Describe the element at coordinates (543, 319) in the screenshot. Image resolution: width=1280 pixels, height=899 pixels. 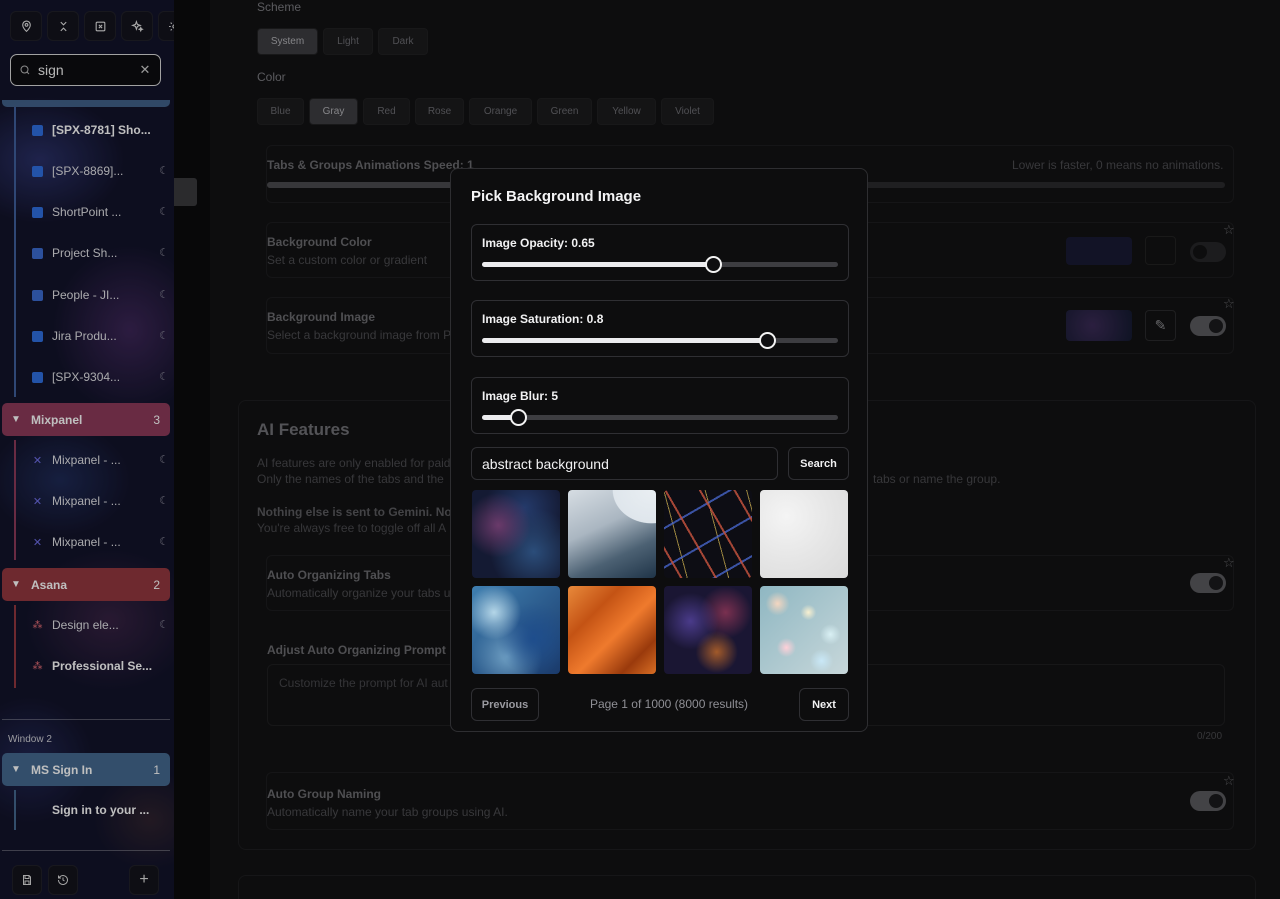
I see `saturation-label: Image Saturation: 0.8` at that location.